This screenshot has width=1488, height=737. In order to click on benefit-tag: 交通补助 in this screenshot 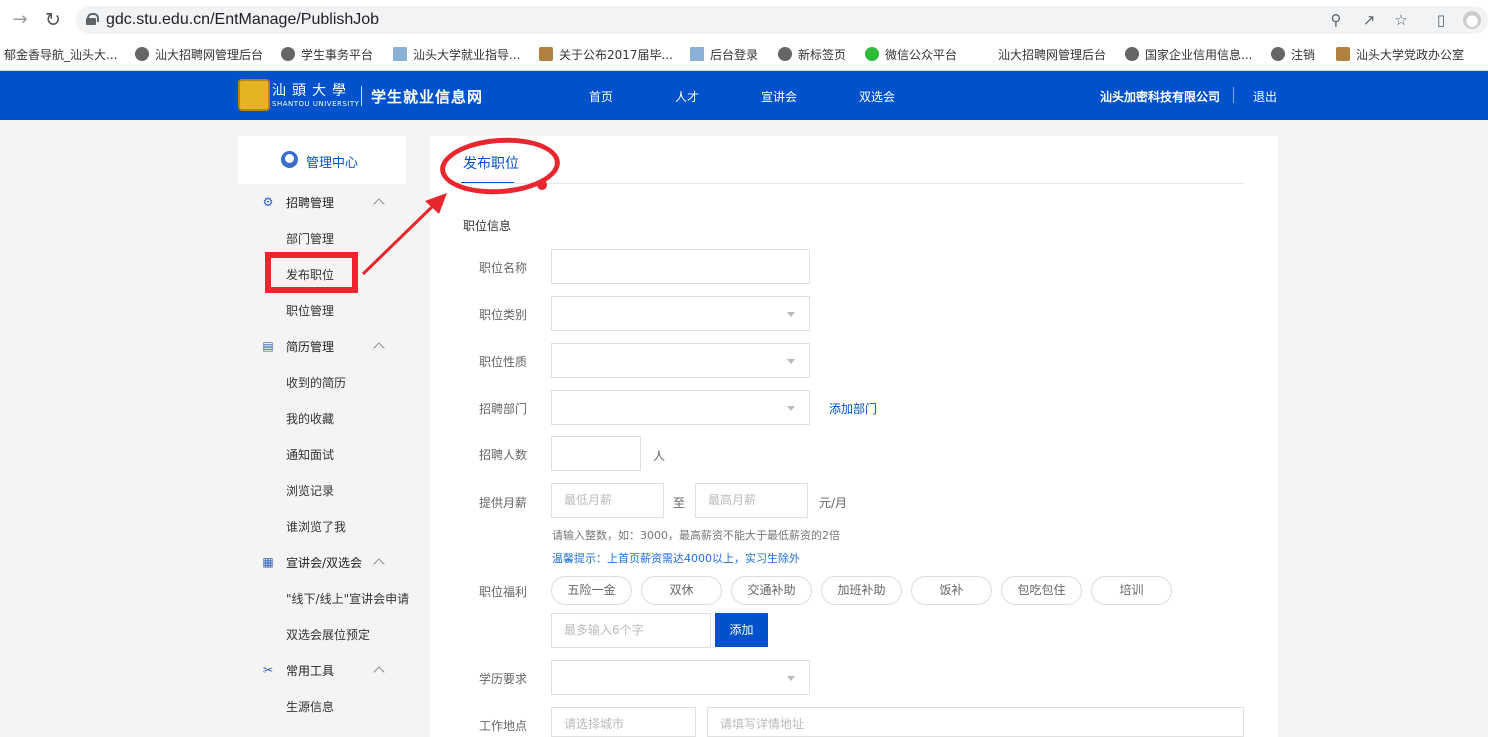, I will do `click(771, 590)`.